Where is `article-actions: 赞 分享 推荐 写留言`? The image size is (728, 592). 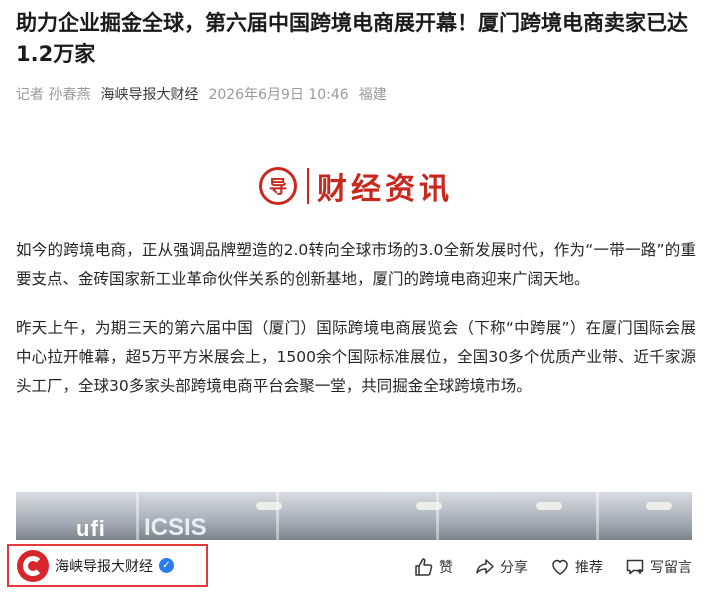 article-actions: 赞 分享 推荐 写留言 is located at coordinates (553, 567).